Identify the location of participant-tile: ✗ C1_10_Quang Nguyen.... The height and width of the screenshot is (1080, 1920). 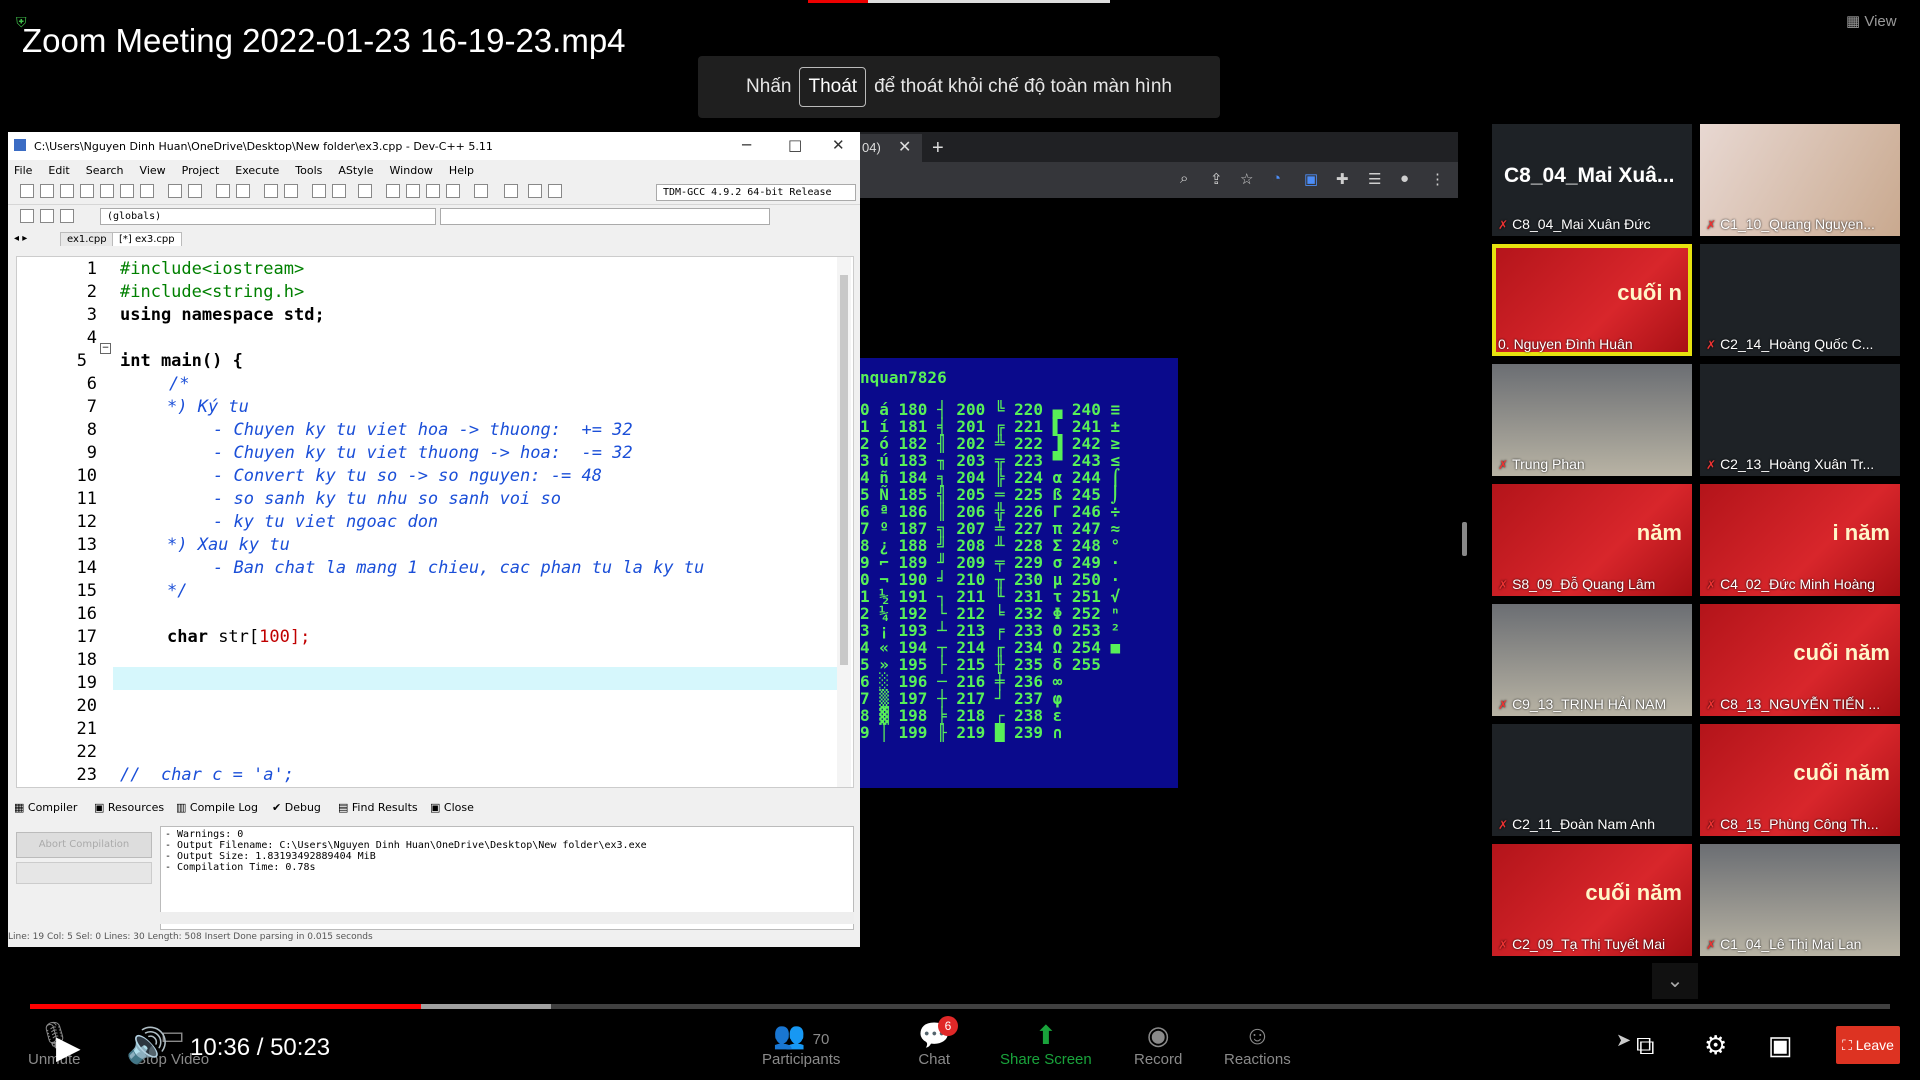
(1800, 180).